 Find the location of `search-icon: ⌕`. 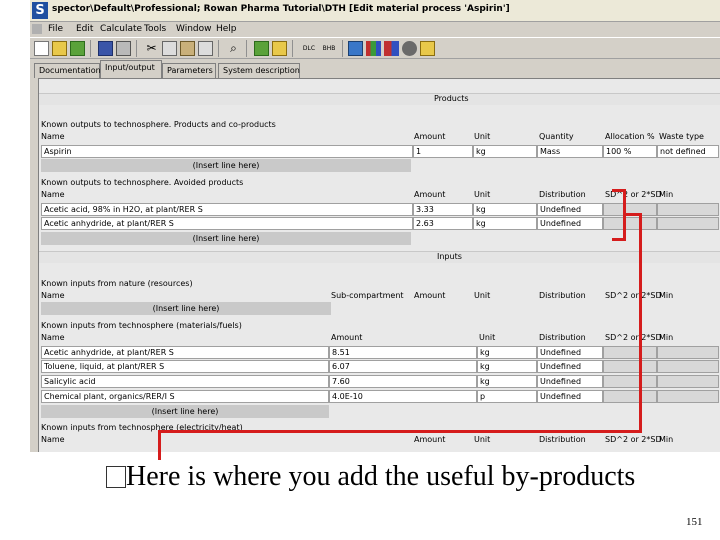

search-icon: ⌕ is located at coordinates (233, 48).